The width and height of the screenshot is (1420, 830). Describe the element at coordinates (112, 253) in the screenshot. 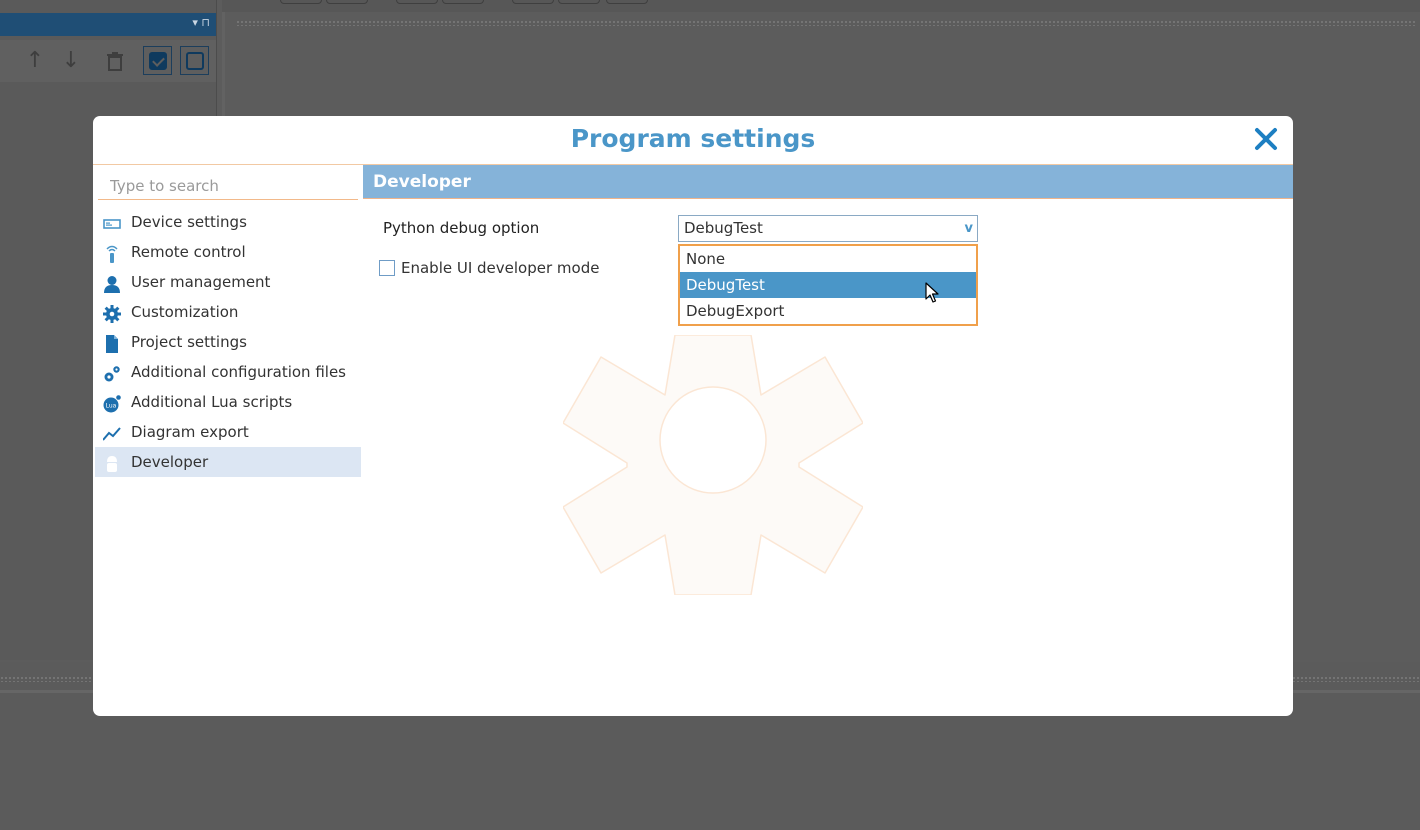

I see `remote-icon` at that location.